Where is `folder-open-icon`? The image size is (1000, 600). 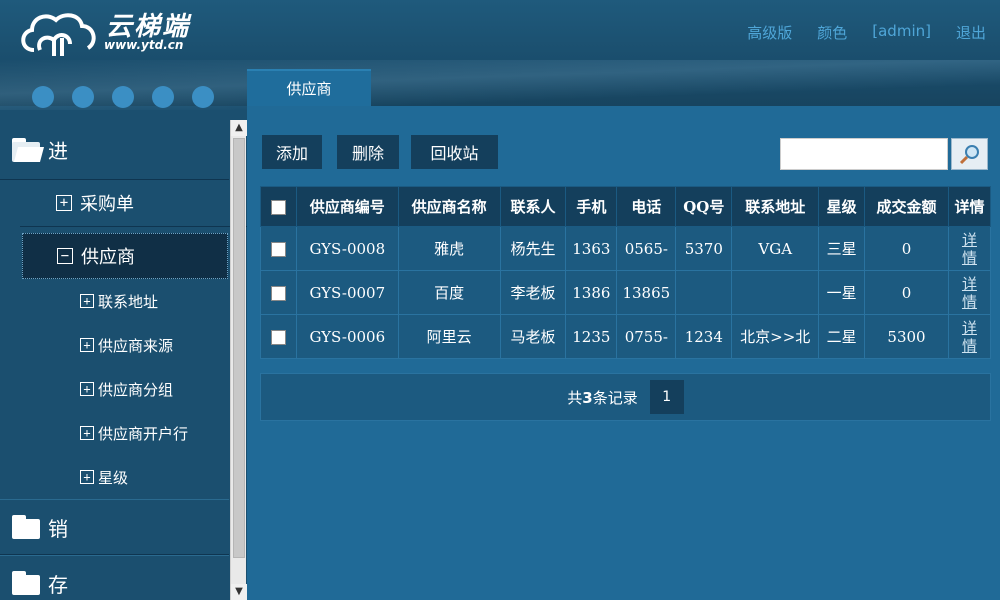
folder-open-icon is located at coordinates (28, 149).